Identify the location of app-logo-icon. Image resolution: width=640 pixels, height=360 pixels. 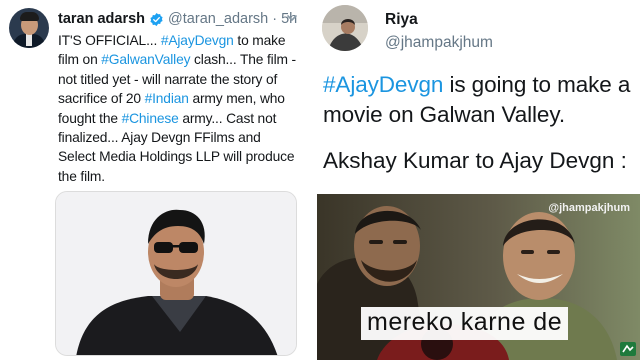
(628, 349).